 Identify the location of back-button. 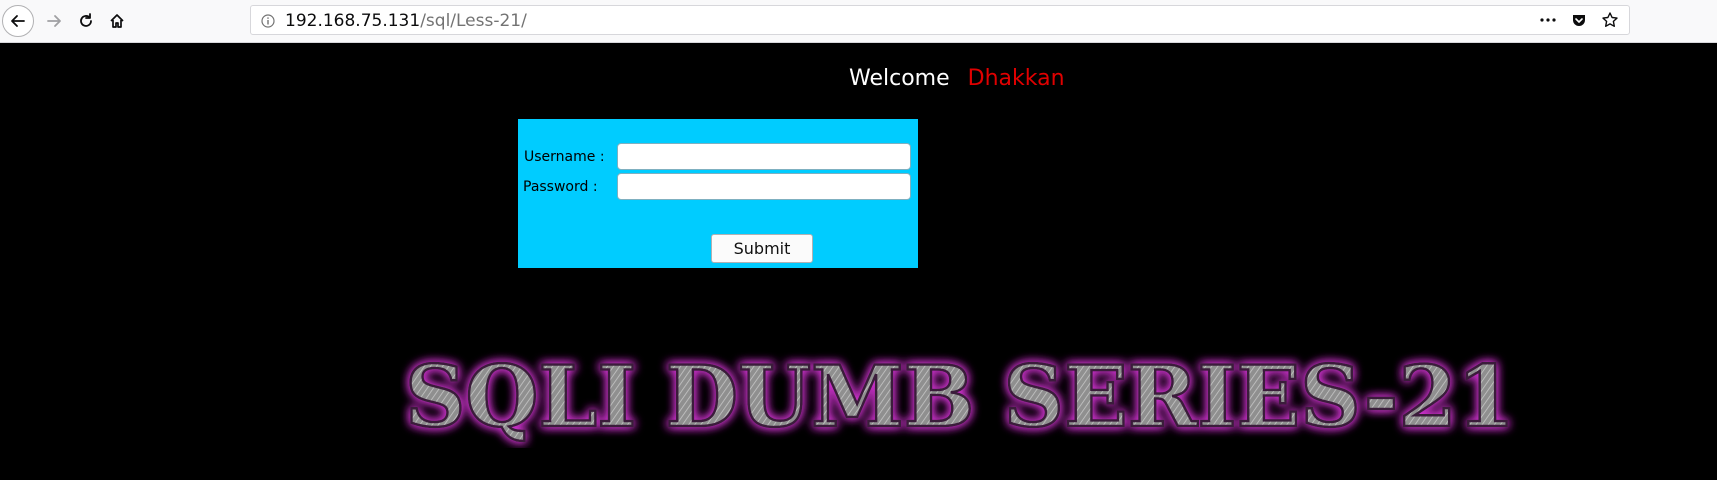
(18, 21).